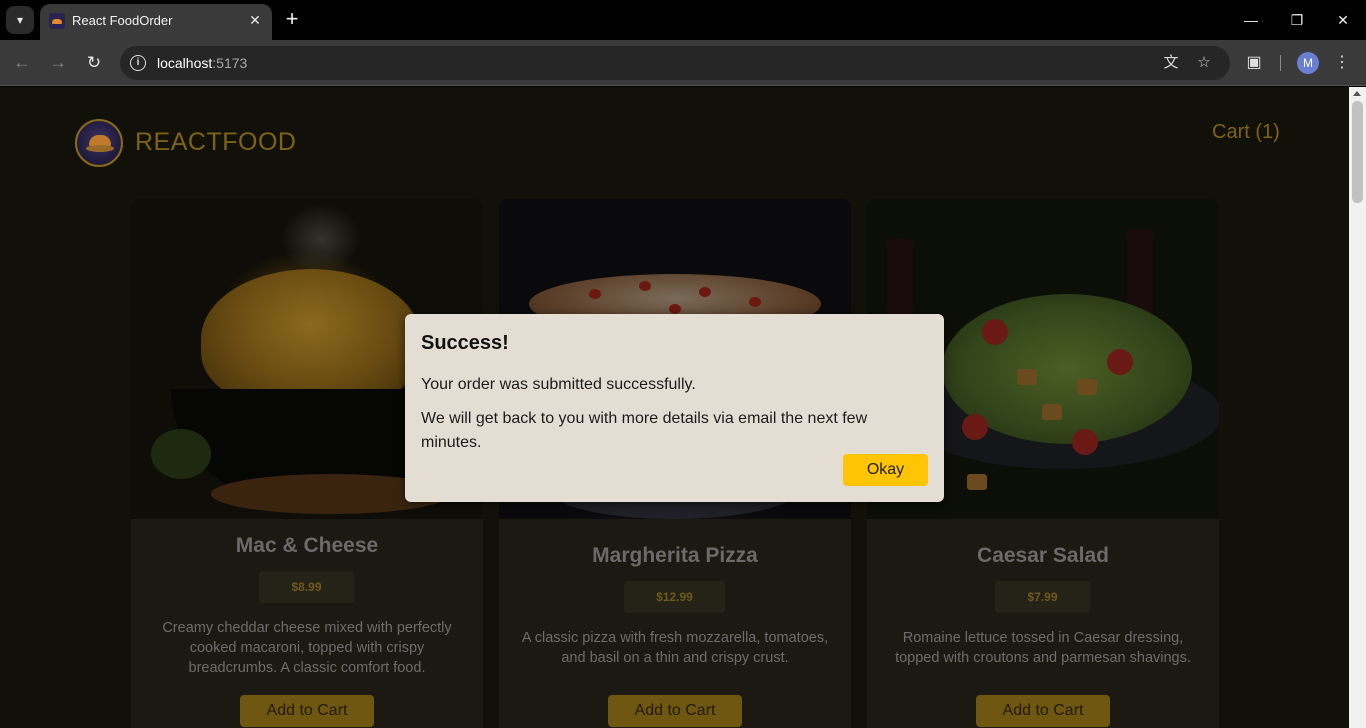 This screenshot has width=1366, height=728. Describe the element at coordinates (1343, 20) in the screenshot. I see `window-close-icon: ✕` at that location.